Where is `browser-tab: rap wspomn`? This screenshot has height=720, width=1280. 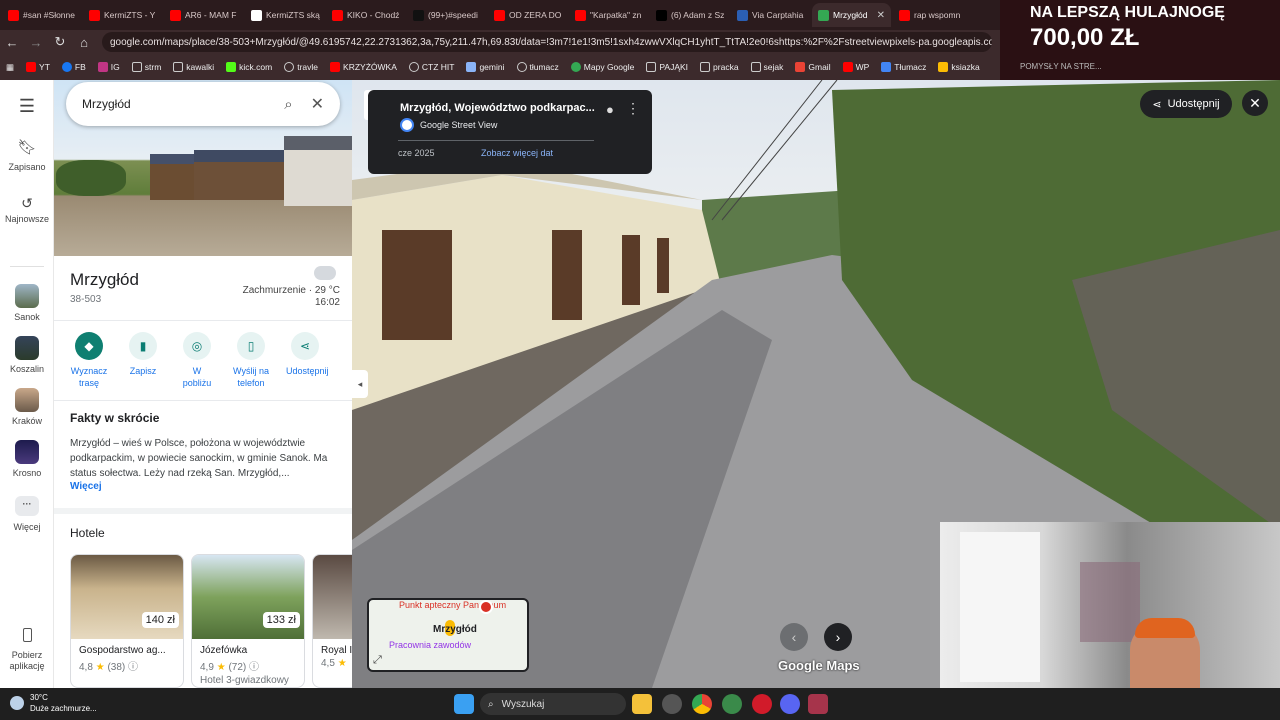
browser-tab: rap wspomn is located at coordinates (932, 15).